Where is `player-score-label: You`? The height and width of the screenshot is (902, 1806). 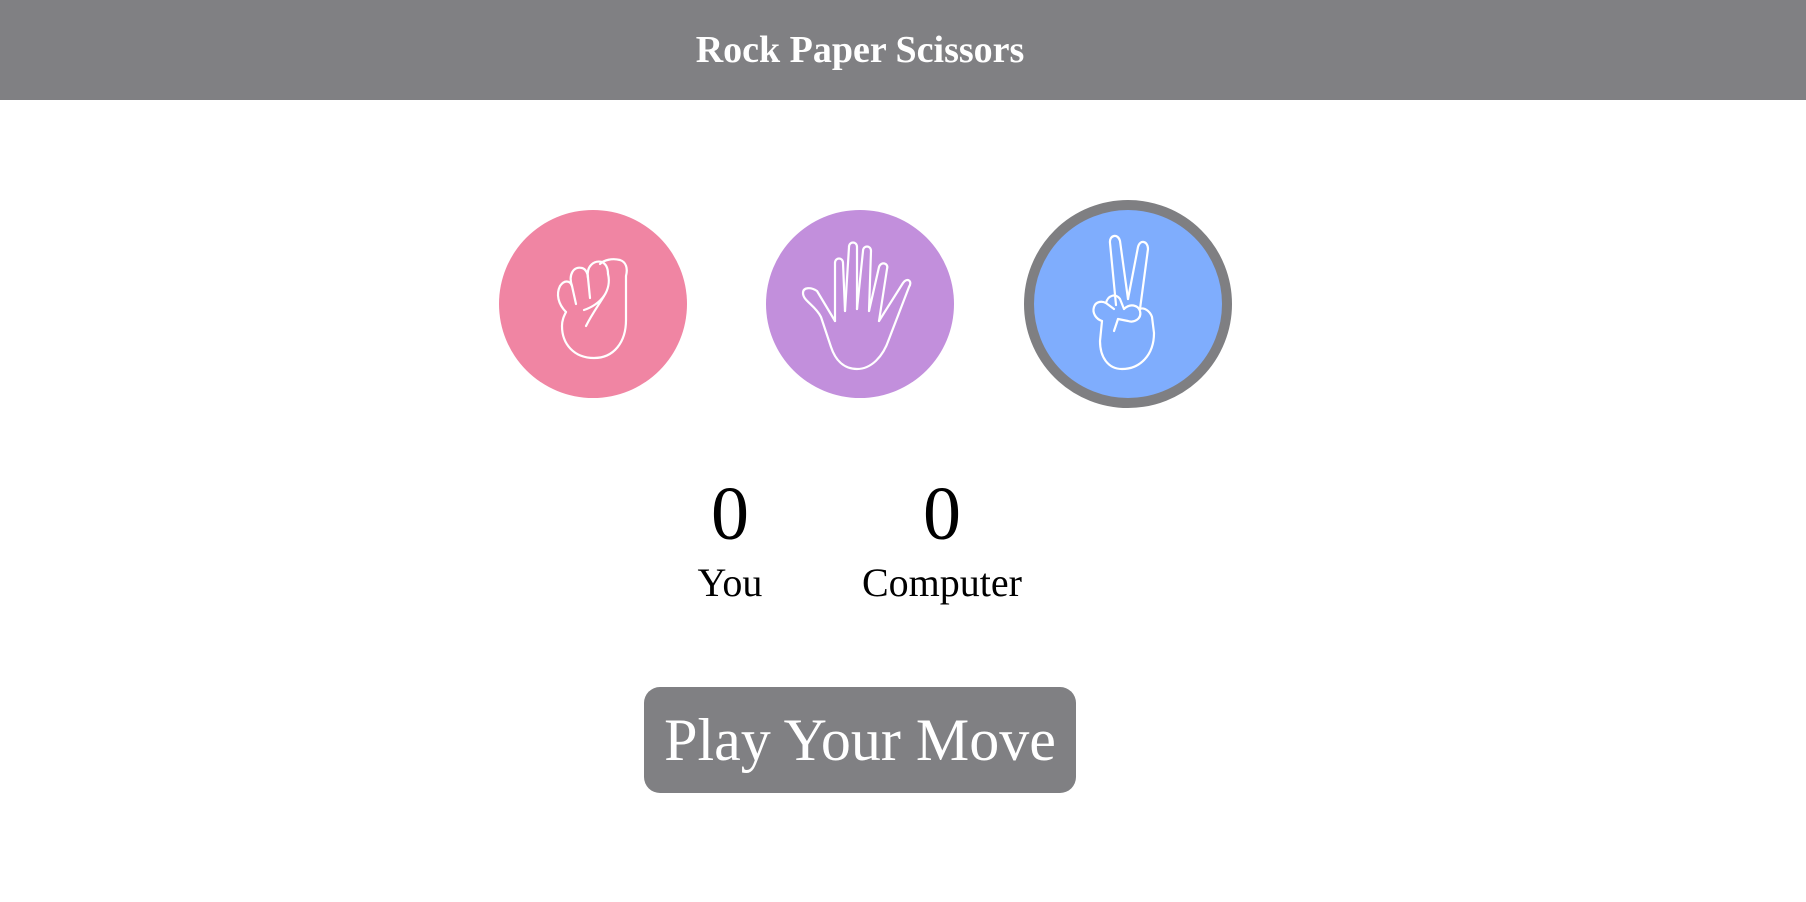
player-score-label: You is located at coordinates (730, 582).